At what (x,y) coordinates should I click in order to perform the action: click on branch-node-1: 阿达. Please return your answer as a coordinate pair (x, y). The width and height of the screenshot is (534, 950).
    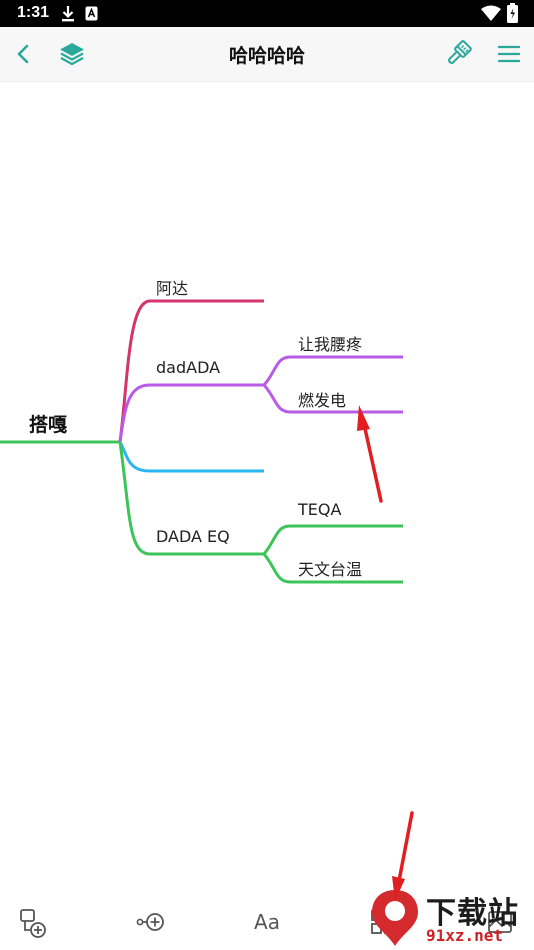
    Looking at the image, I should click on (172, 287).